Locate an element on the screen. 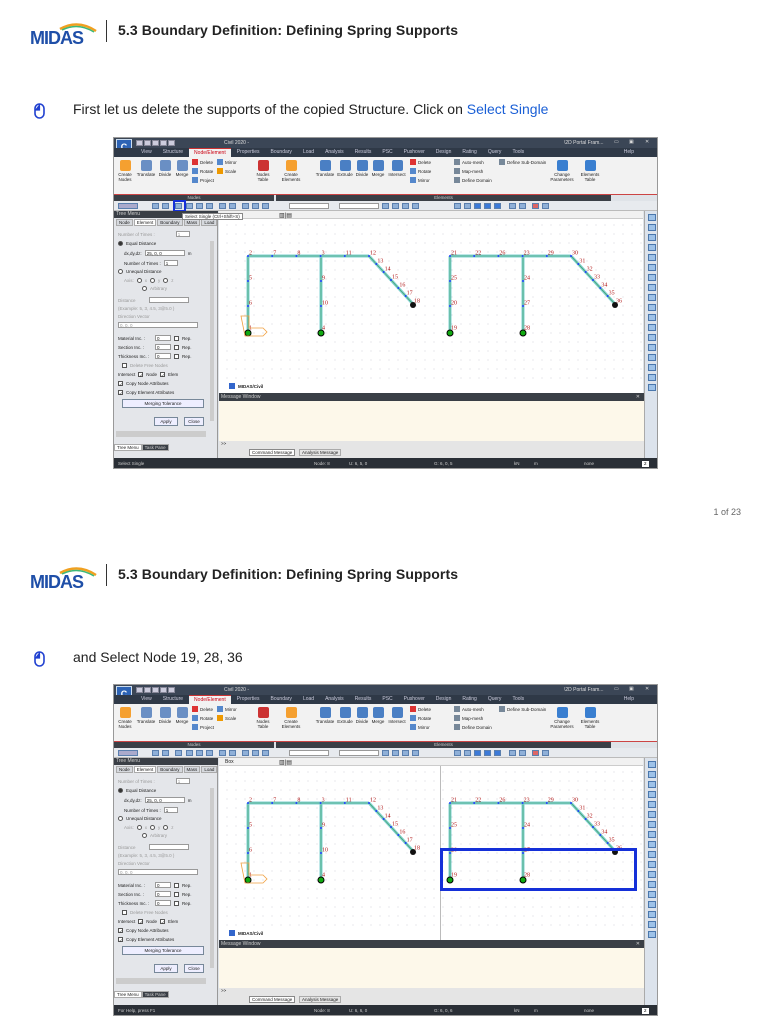  tab-node: Node is located at coordinates (124, 769).